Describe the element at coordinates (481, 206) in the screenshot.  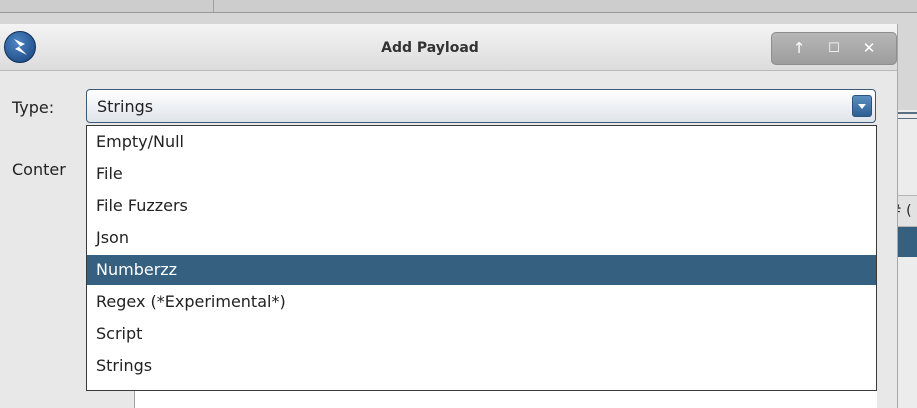
I see `option-file-fuzzers: File Fuzzers` at that location.